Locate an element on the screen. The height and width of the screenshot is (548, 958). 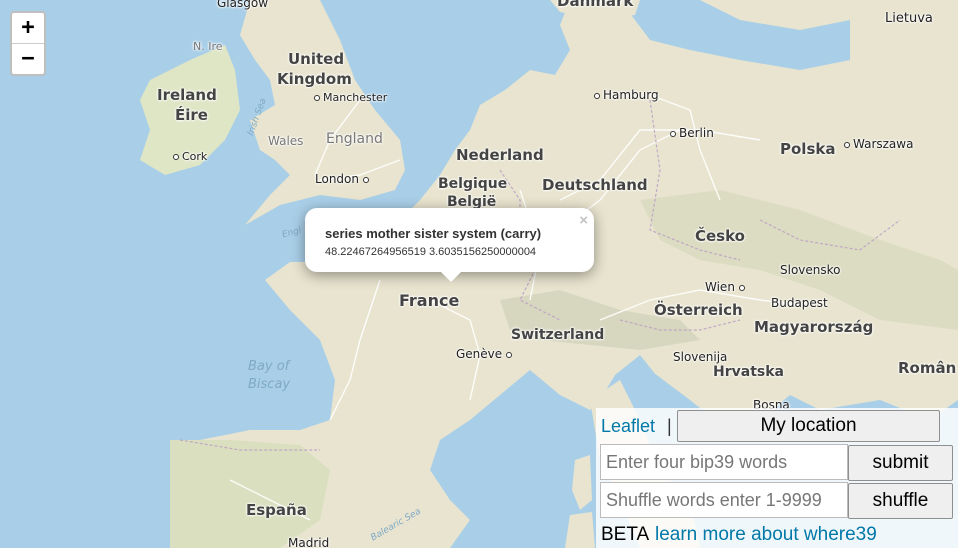
popup-tip is located at coordinates (451, 276).